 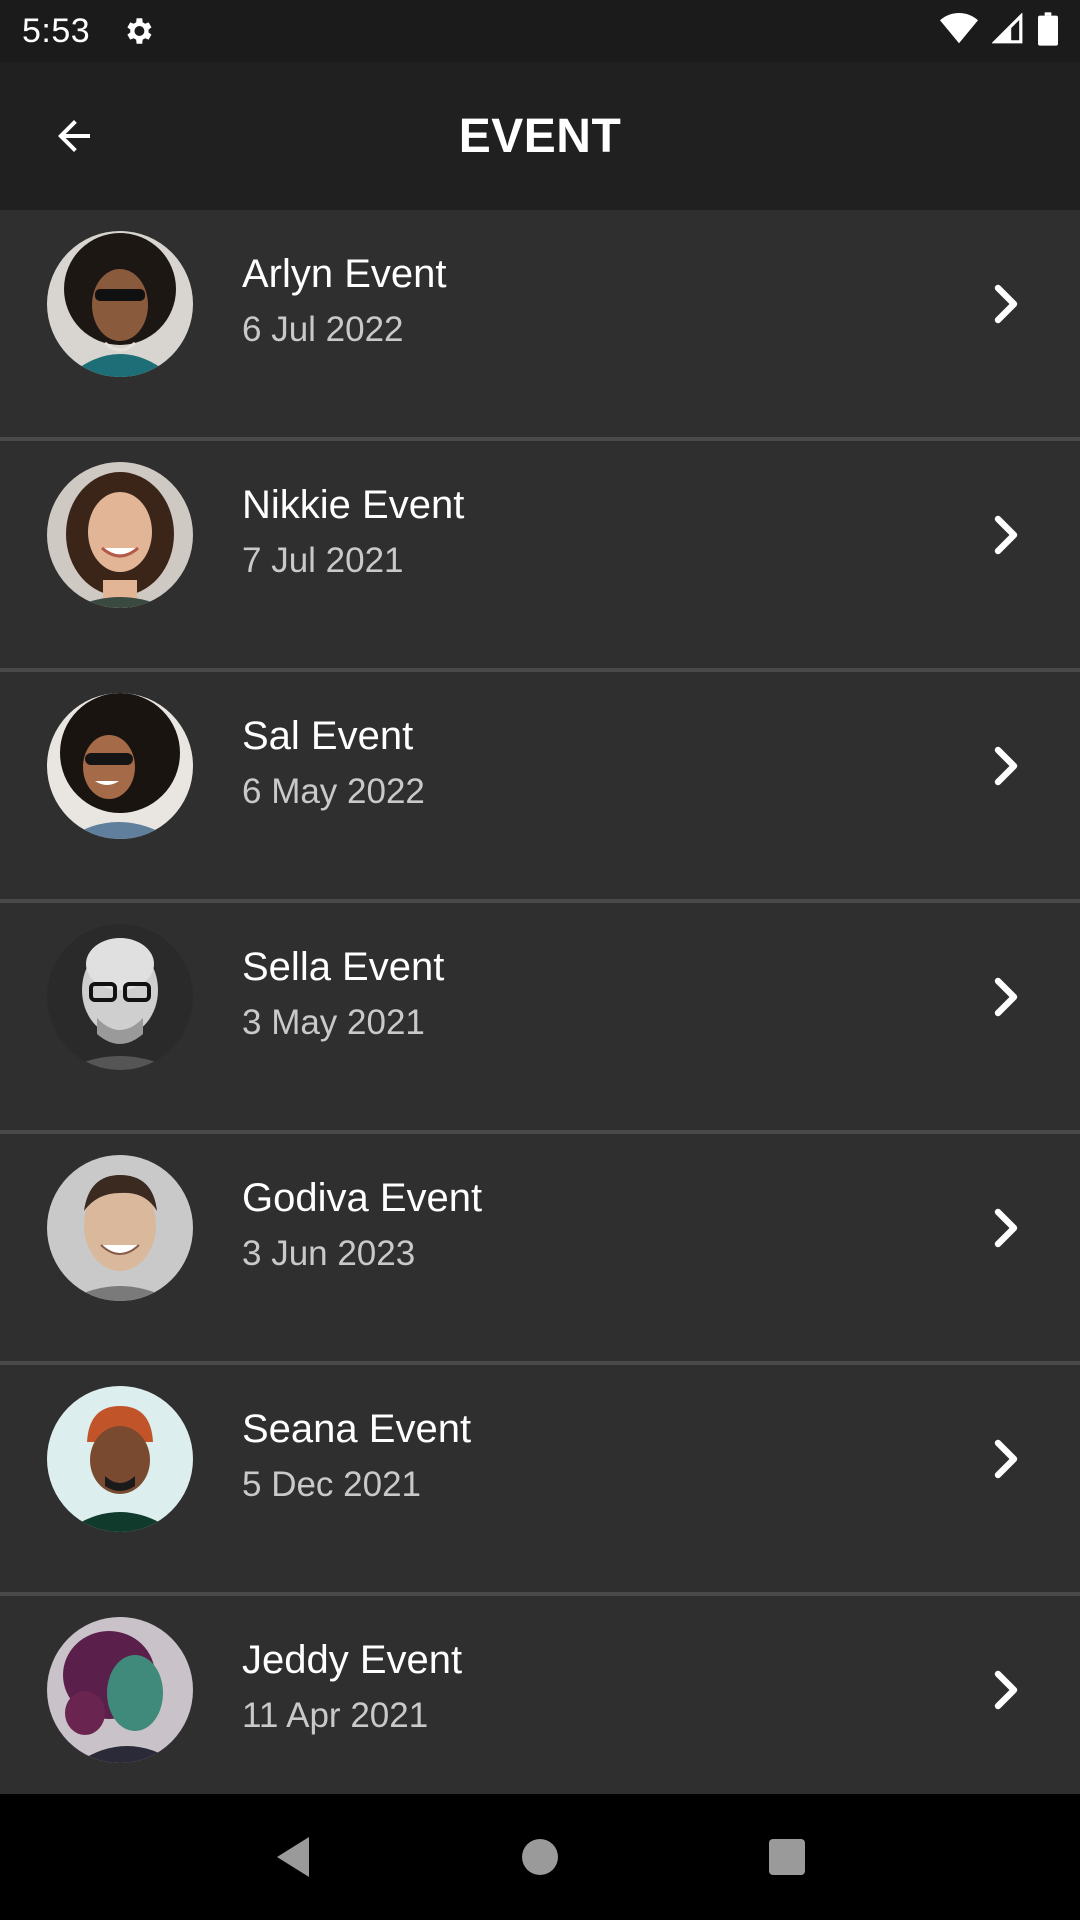 I want to click on status-bar: 5:53, so click(x=540, y=31).